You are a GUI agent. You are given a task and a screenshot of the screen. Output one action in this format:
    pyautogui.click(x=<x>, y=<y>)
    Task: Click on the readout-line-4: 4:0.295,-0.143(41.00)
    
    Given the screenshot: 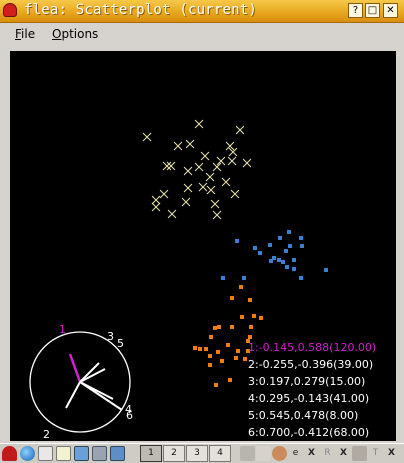 What is the action you would take?
    pyautogui.click(x=308, y=398)
    